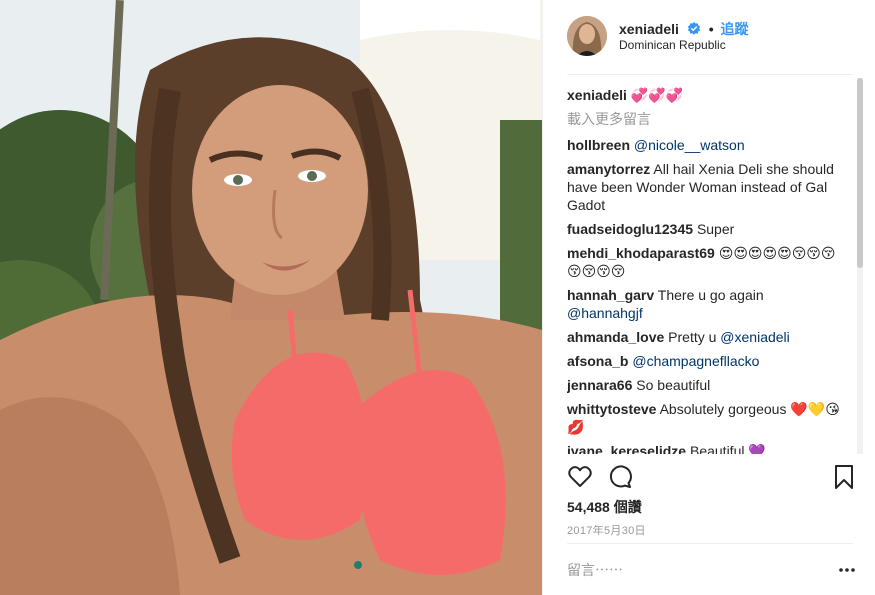 Image resolution: width=875 pixels, height=595 pixels. What do you see at coordinates (705, 119) in the screenshot?
I see `load-more-comments-button: 載入更多留言` at bounding box center [705, 119].